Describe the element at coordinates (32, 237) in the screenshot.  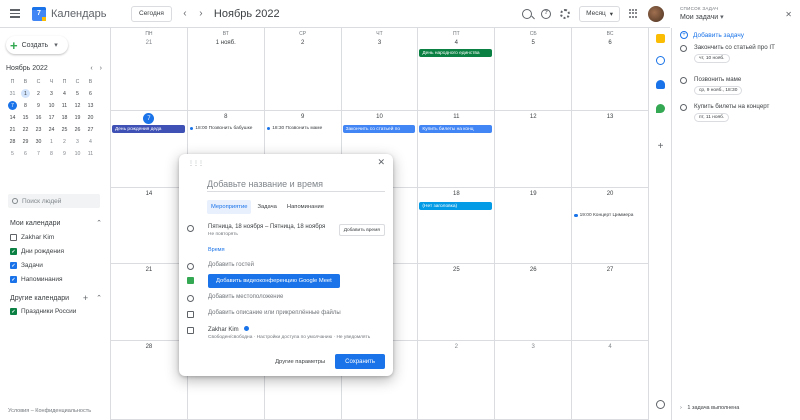
I see `calendar-item: Zakhar Kim` at that location.